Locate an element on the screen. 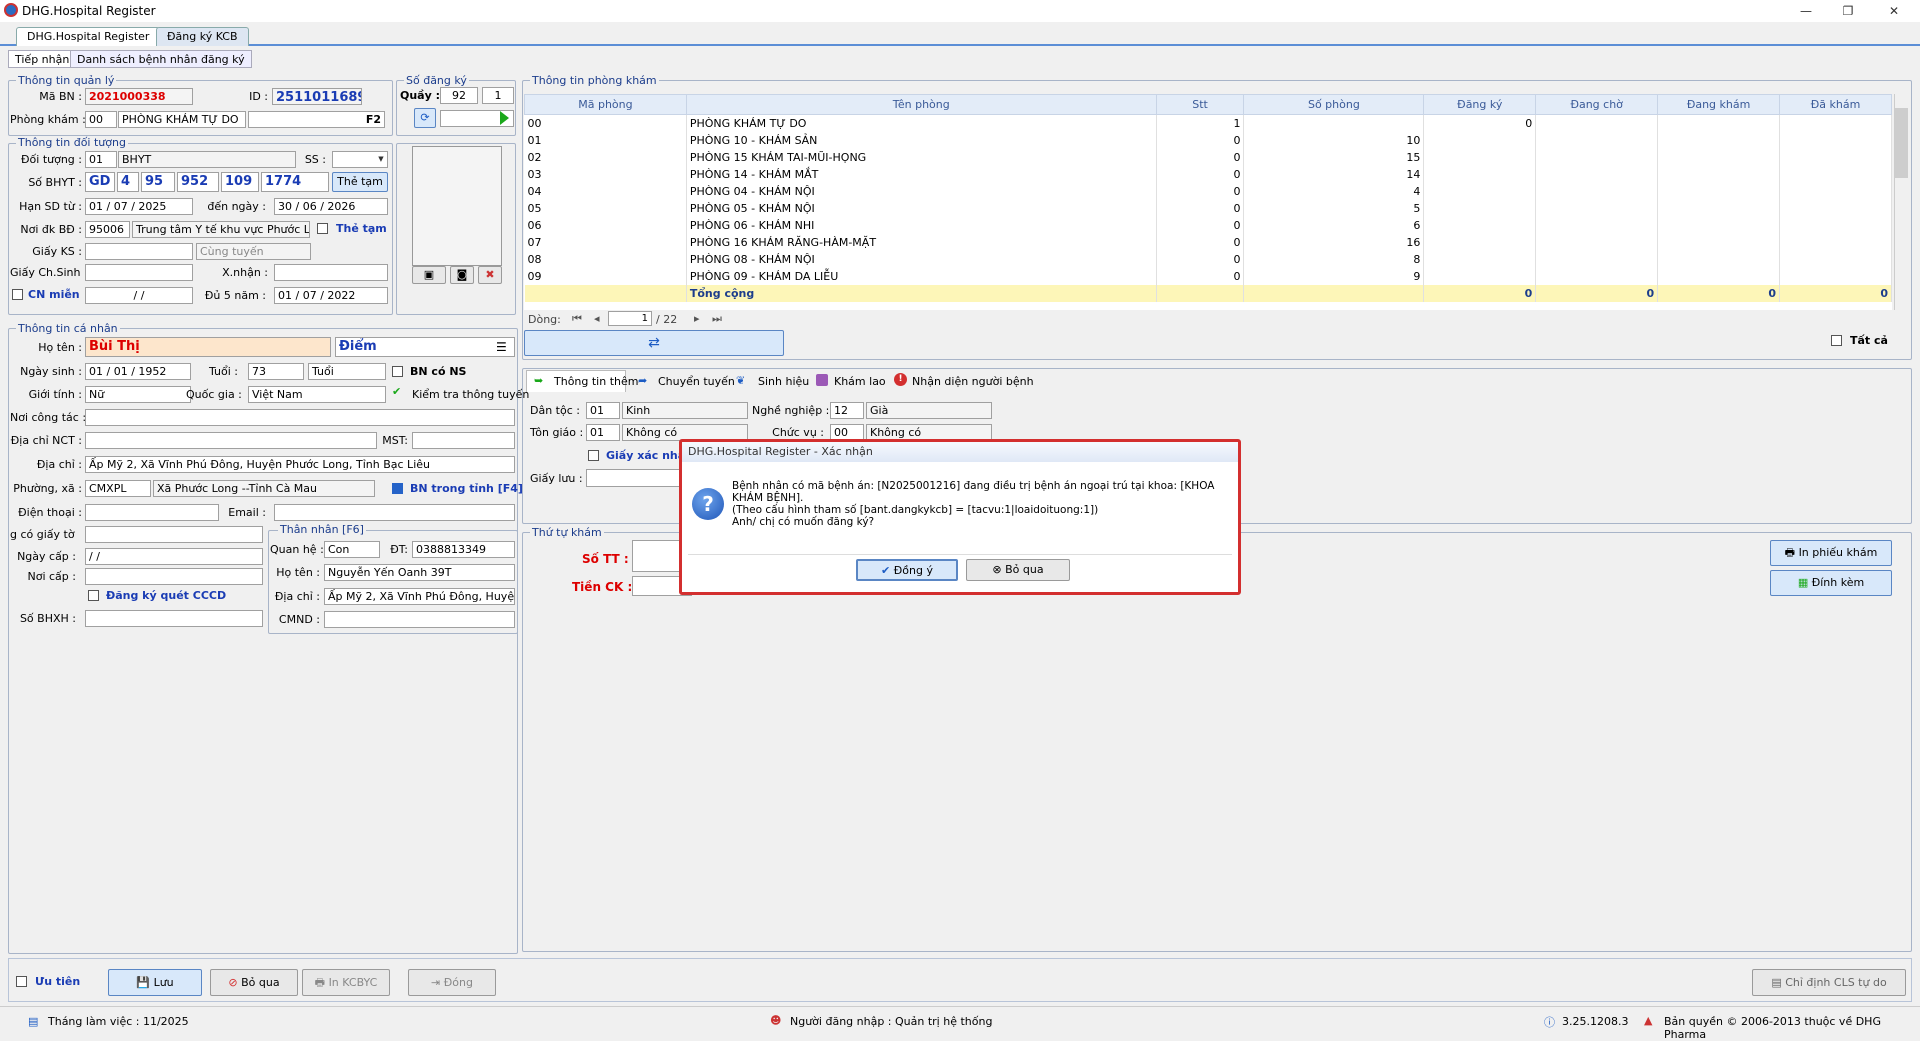  tab2-chuyen-tuyen: Chuyển tuyến is located at coordinates (696, 381).